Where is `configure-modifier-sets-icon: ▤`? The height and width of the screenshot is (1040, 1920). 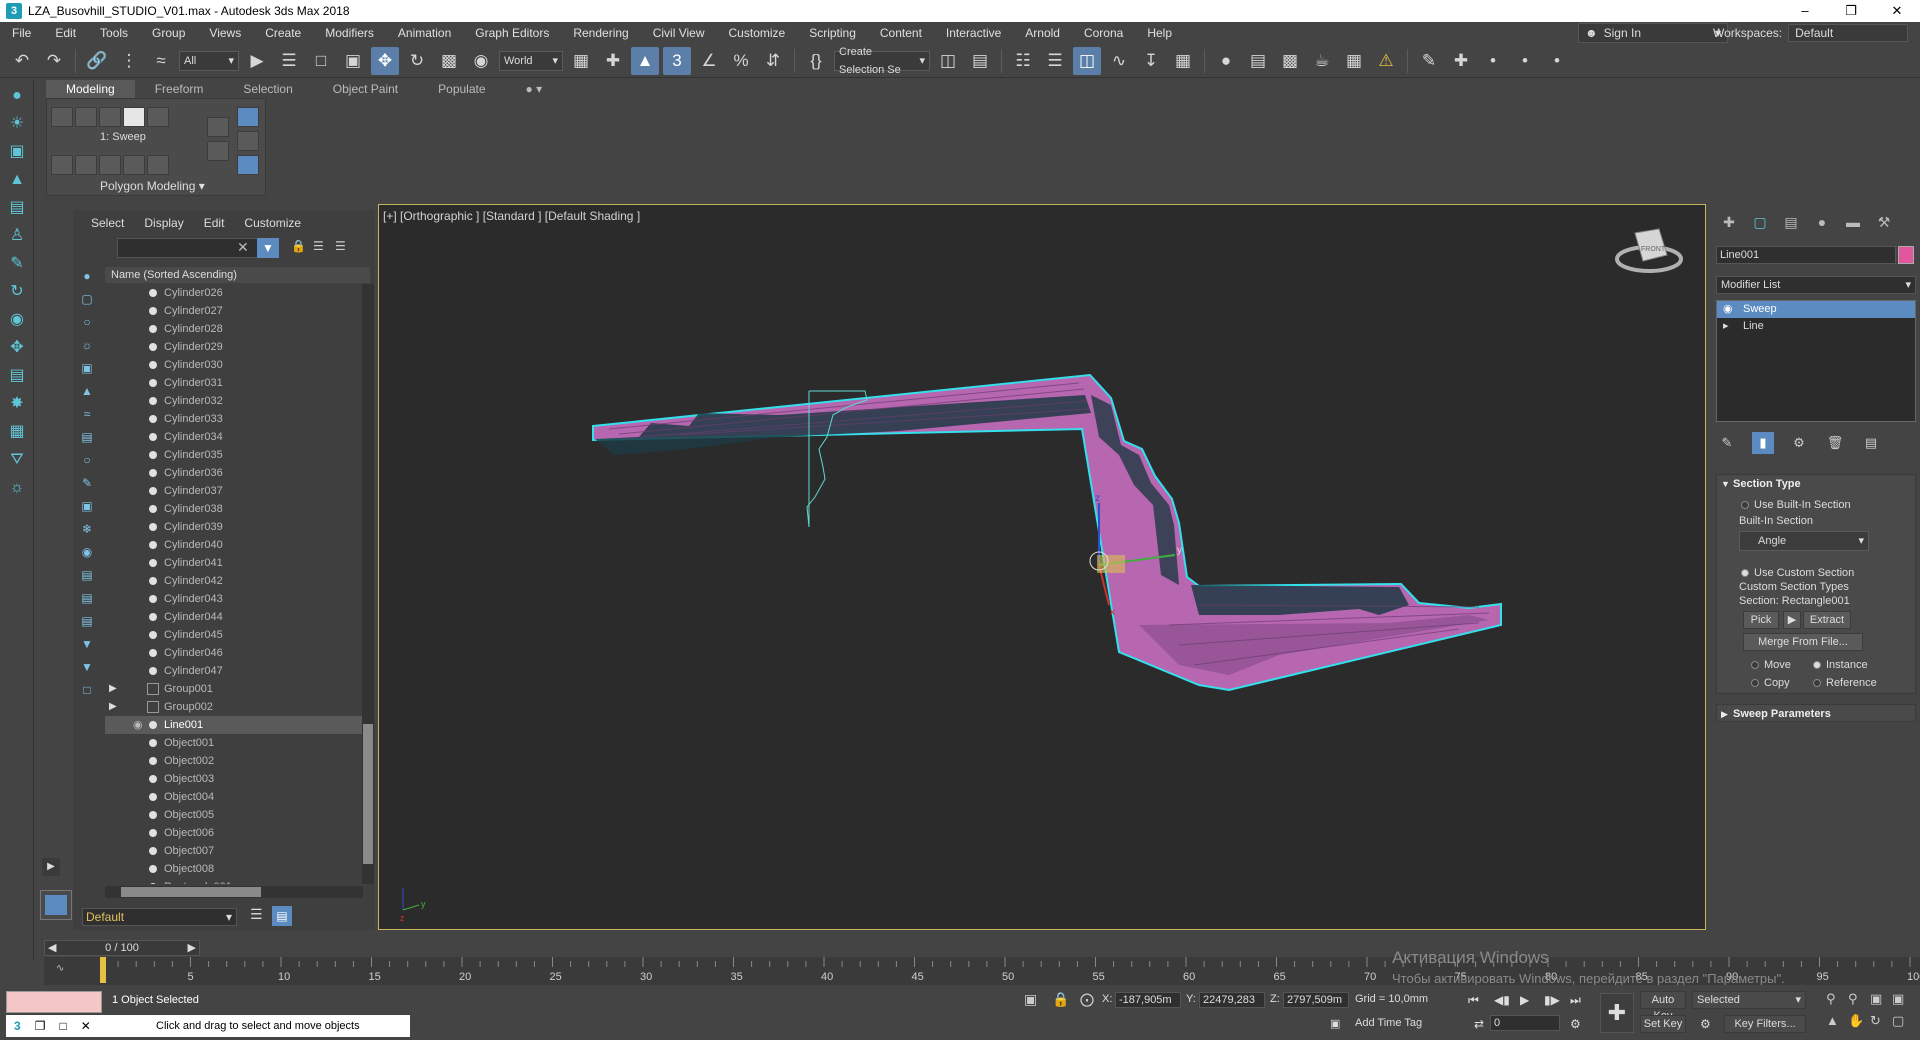
configure-modifier-sets-icon: ▤ is located at coordinates (1871, 443).